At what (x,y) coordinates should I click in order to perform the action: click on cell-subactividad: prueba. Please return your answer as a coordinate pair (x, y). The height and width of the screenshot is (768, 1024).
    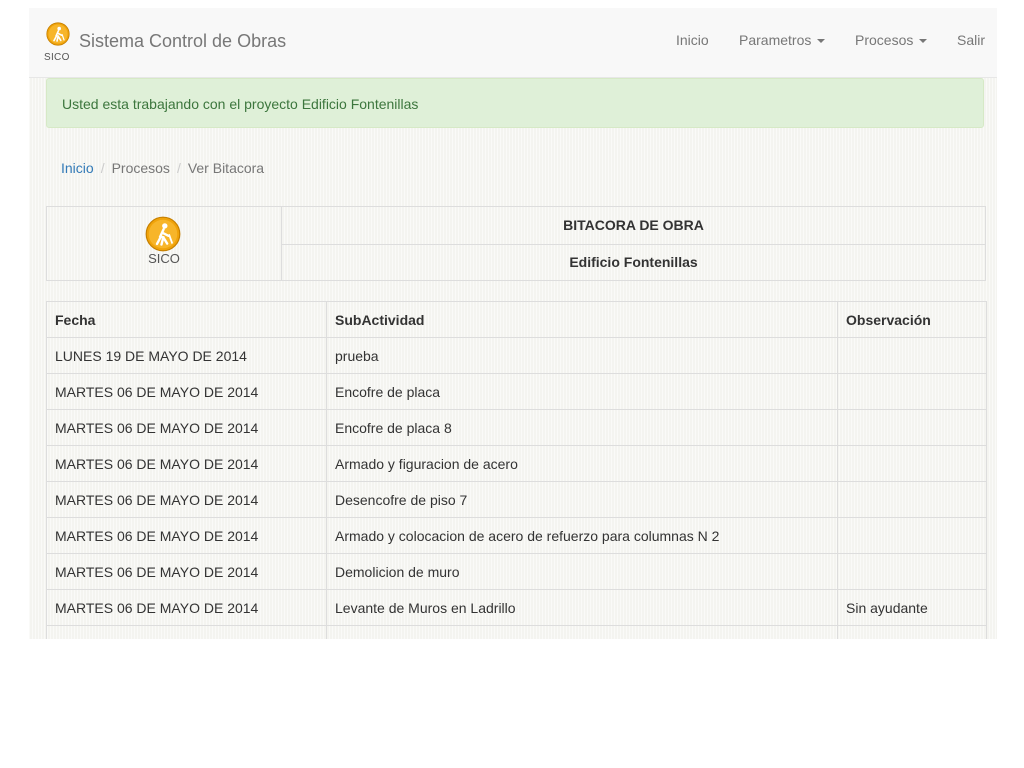
    Looking at the image, I should click on (582, 355).